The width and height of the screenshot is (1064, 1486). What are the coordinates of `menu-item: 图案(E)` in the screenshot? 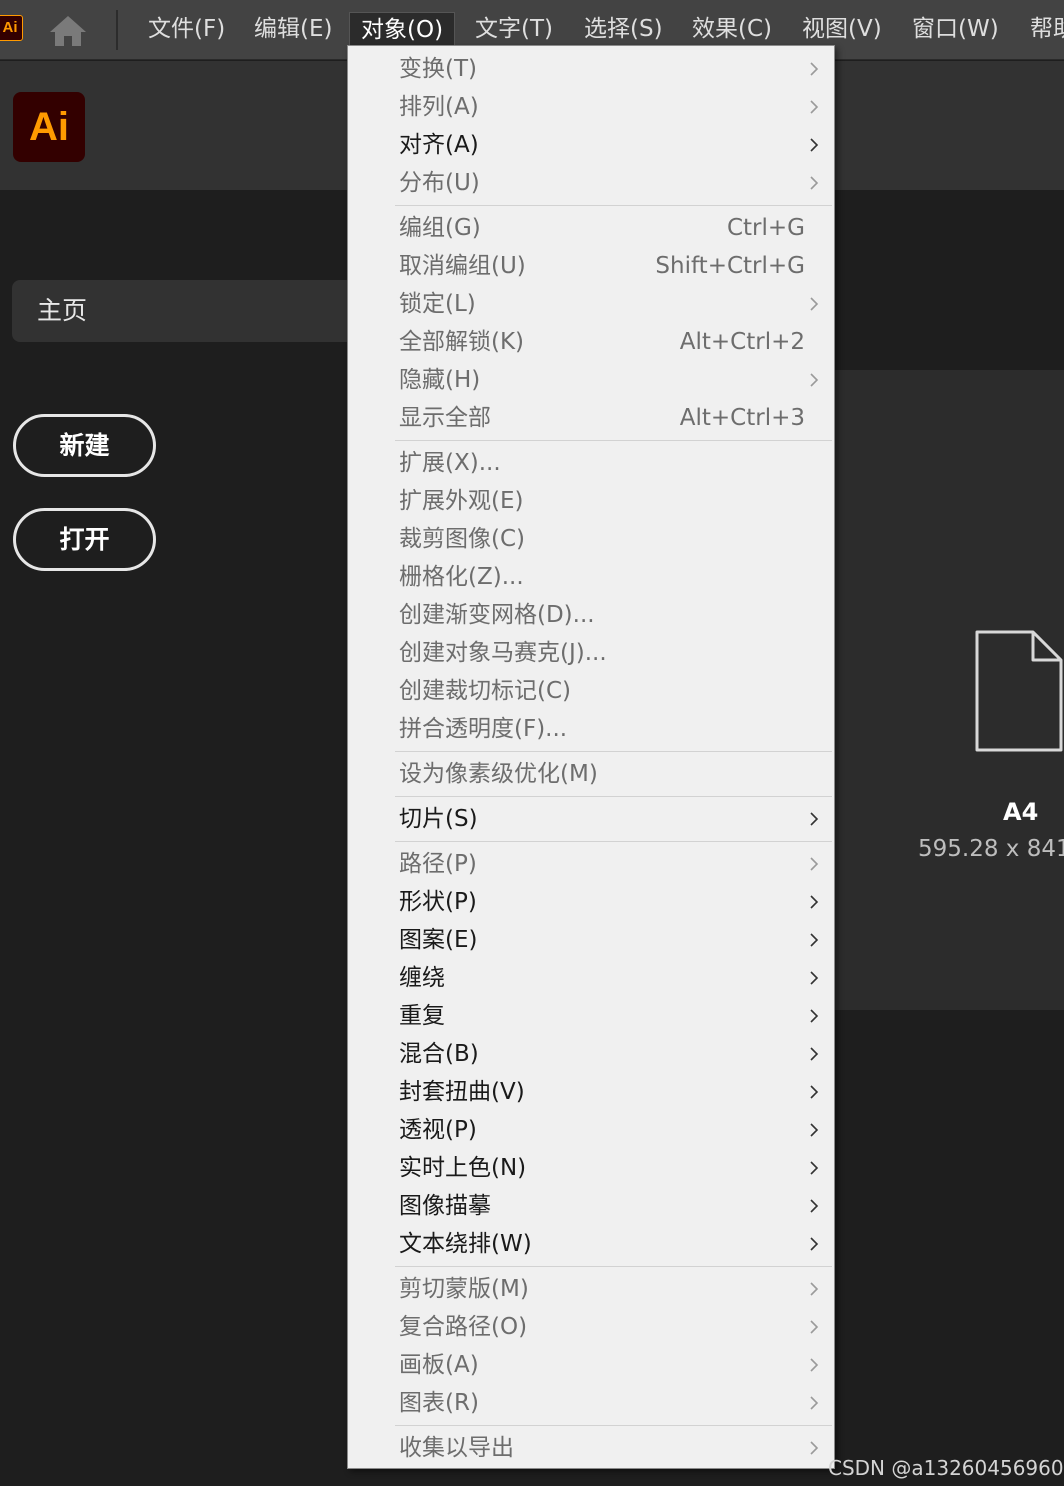 It's located at (591, 940).